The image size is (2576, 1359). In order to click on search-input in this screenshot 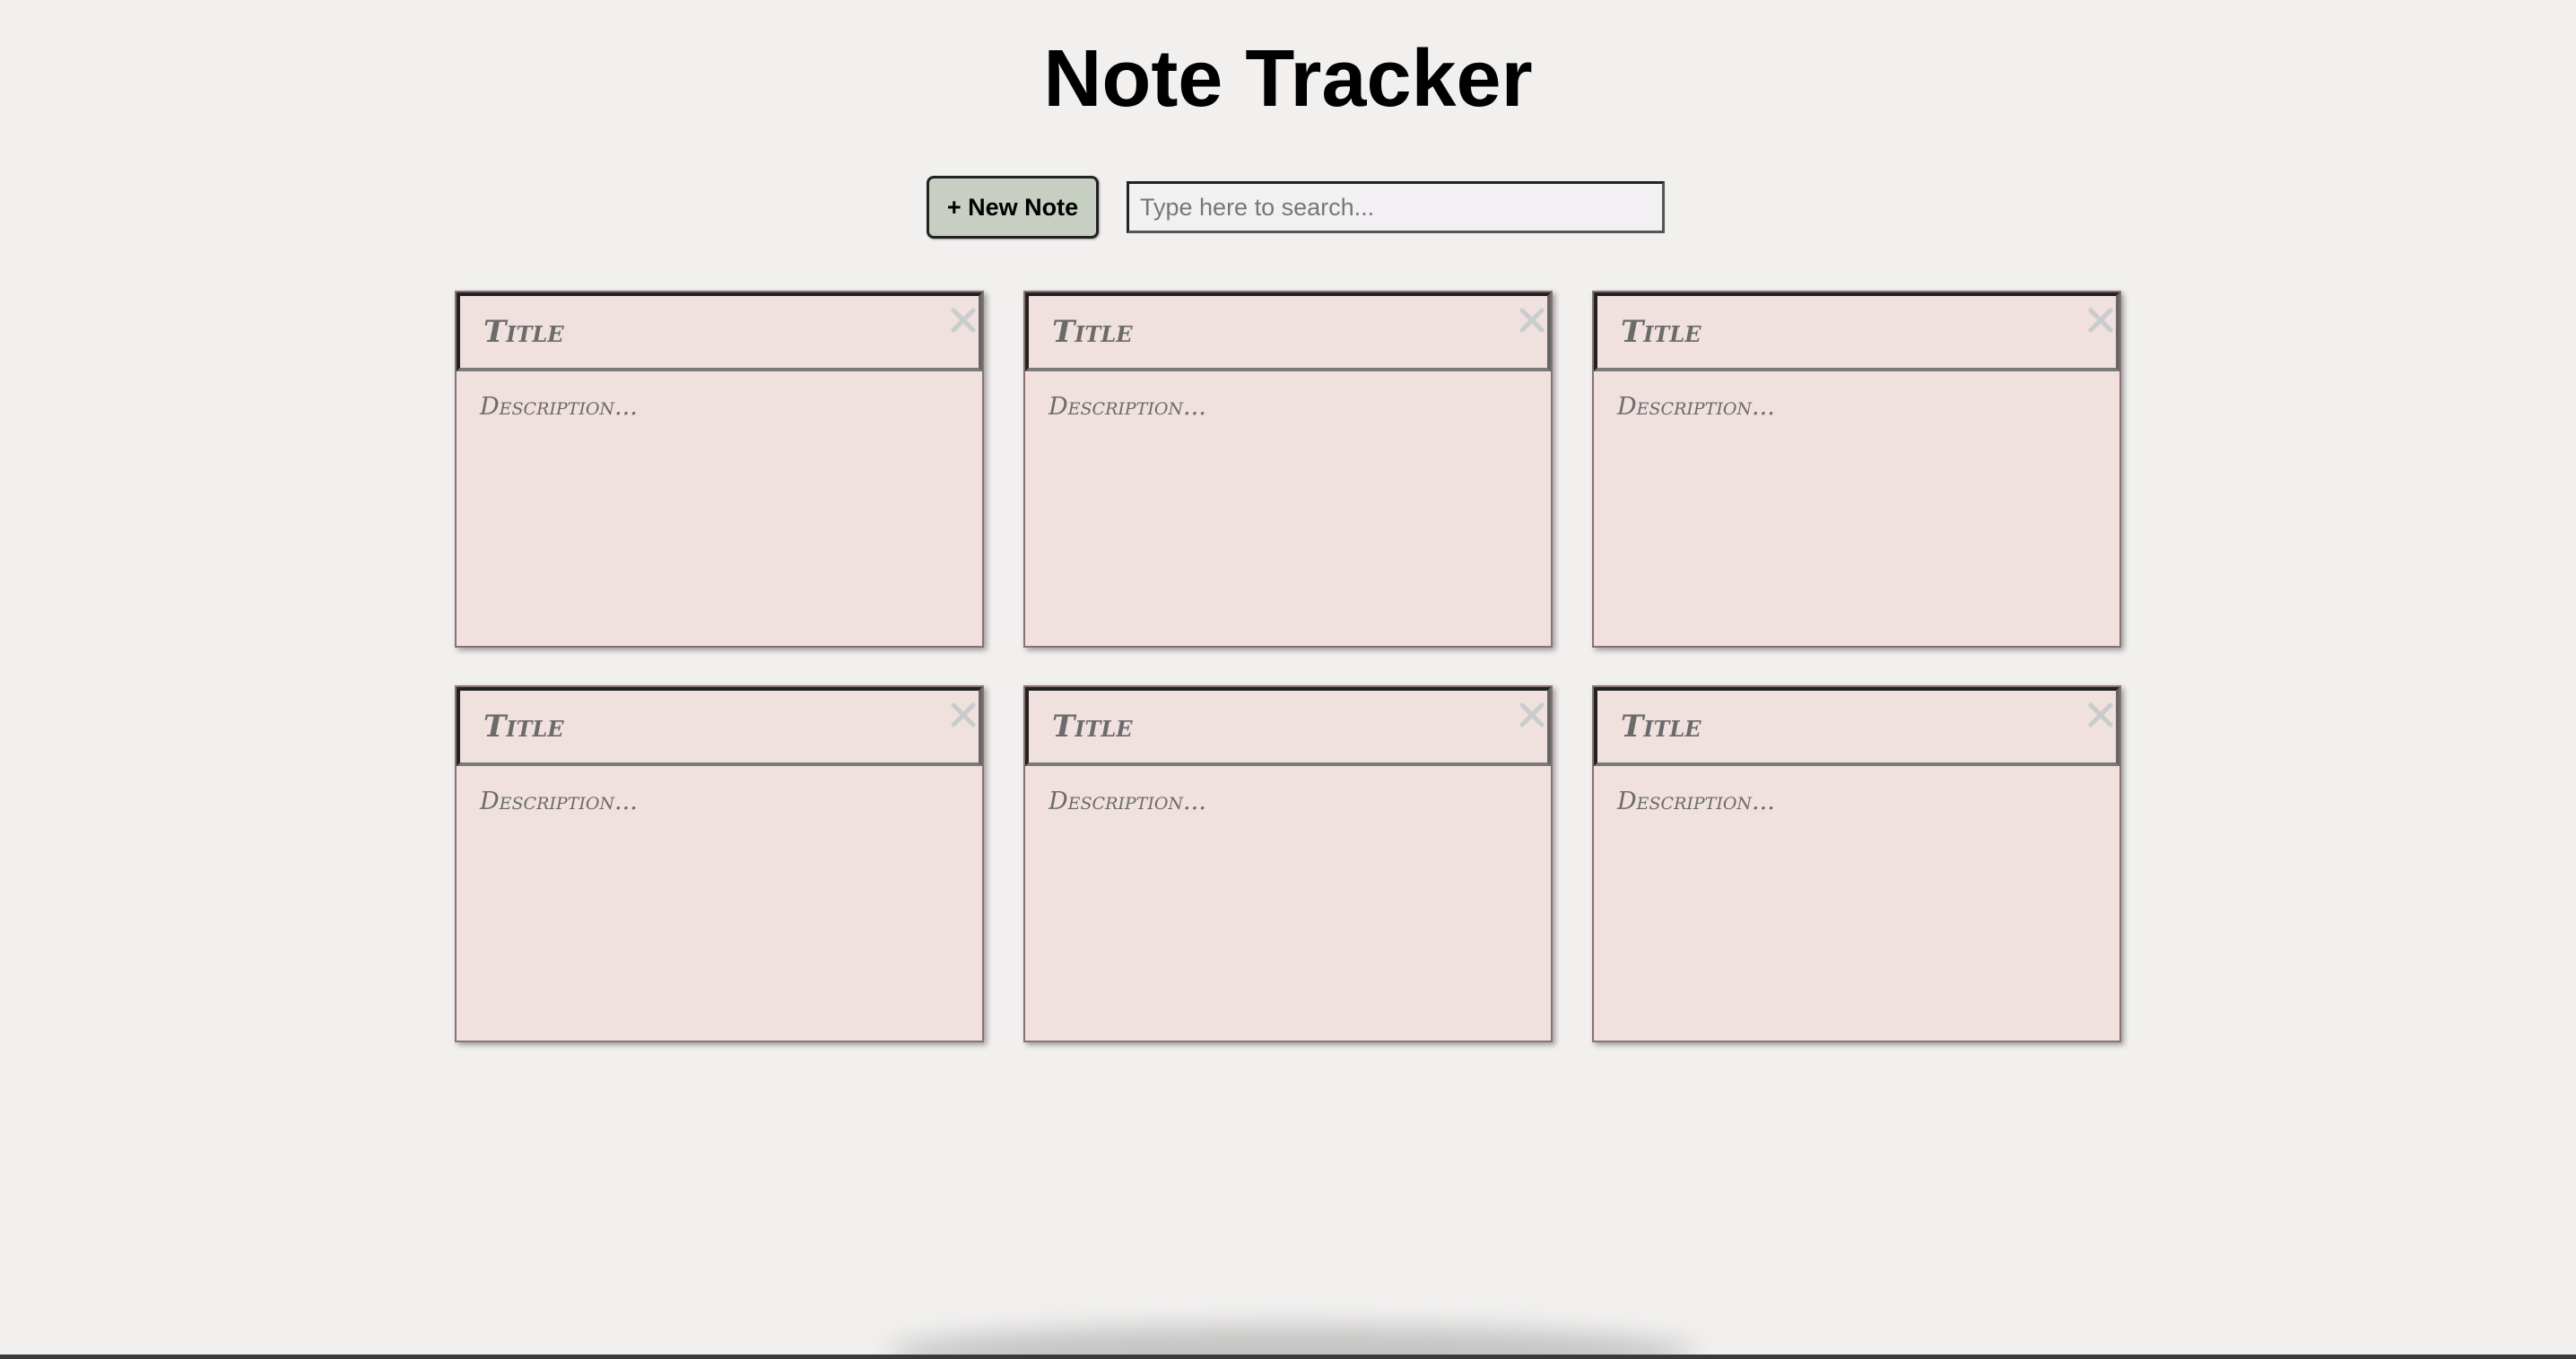, I will do `click(1396, 207)`.